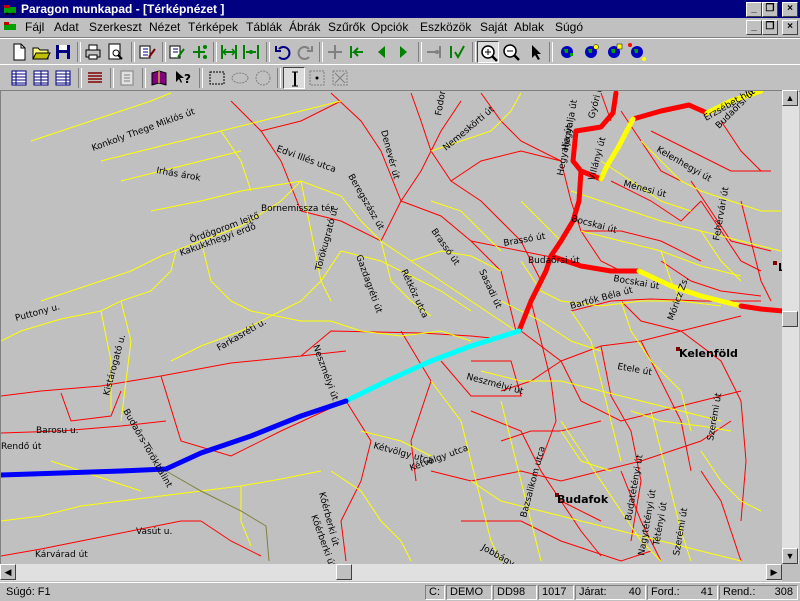 This screenshot has height=601, width=800. Describe the element at coordinates (457, 52) in the screenshot. I see `check-route-icon` at that location.